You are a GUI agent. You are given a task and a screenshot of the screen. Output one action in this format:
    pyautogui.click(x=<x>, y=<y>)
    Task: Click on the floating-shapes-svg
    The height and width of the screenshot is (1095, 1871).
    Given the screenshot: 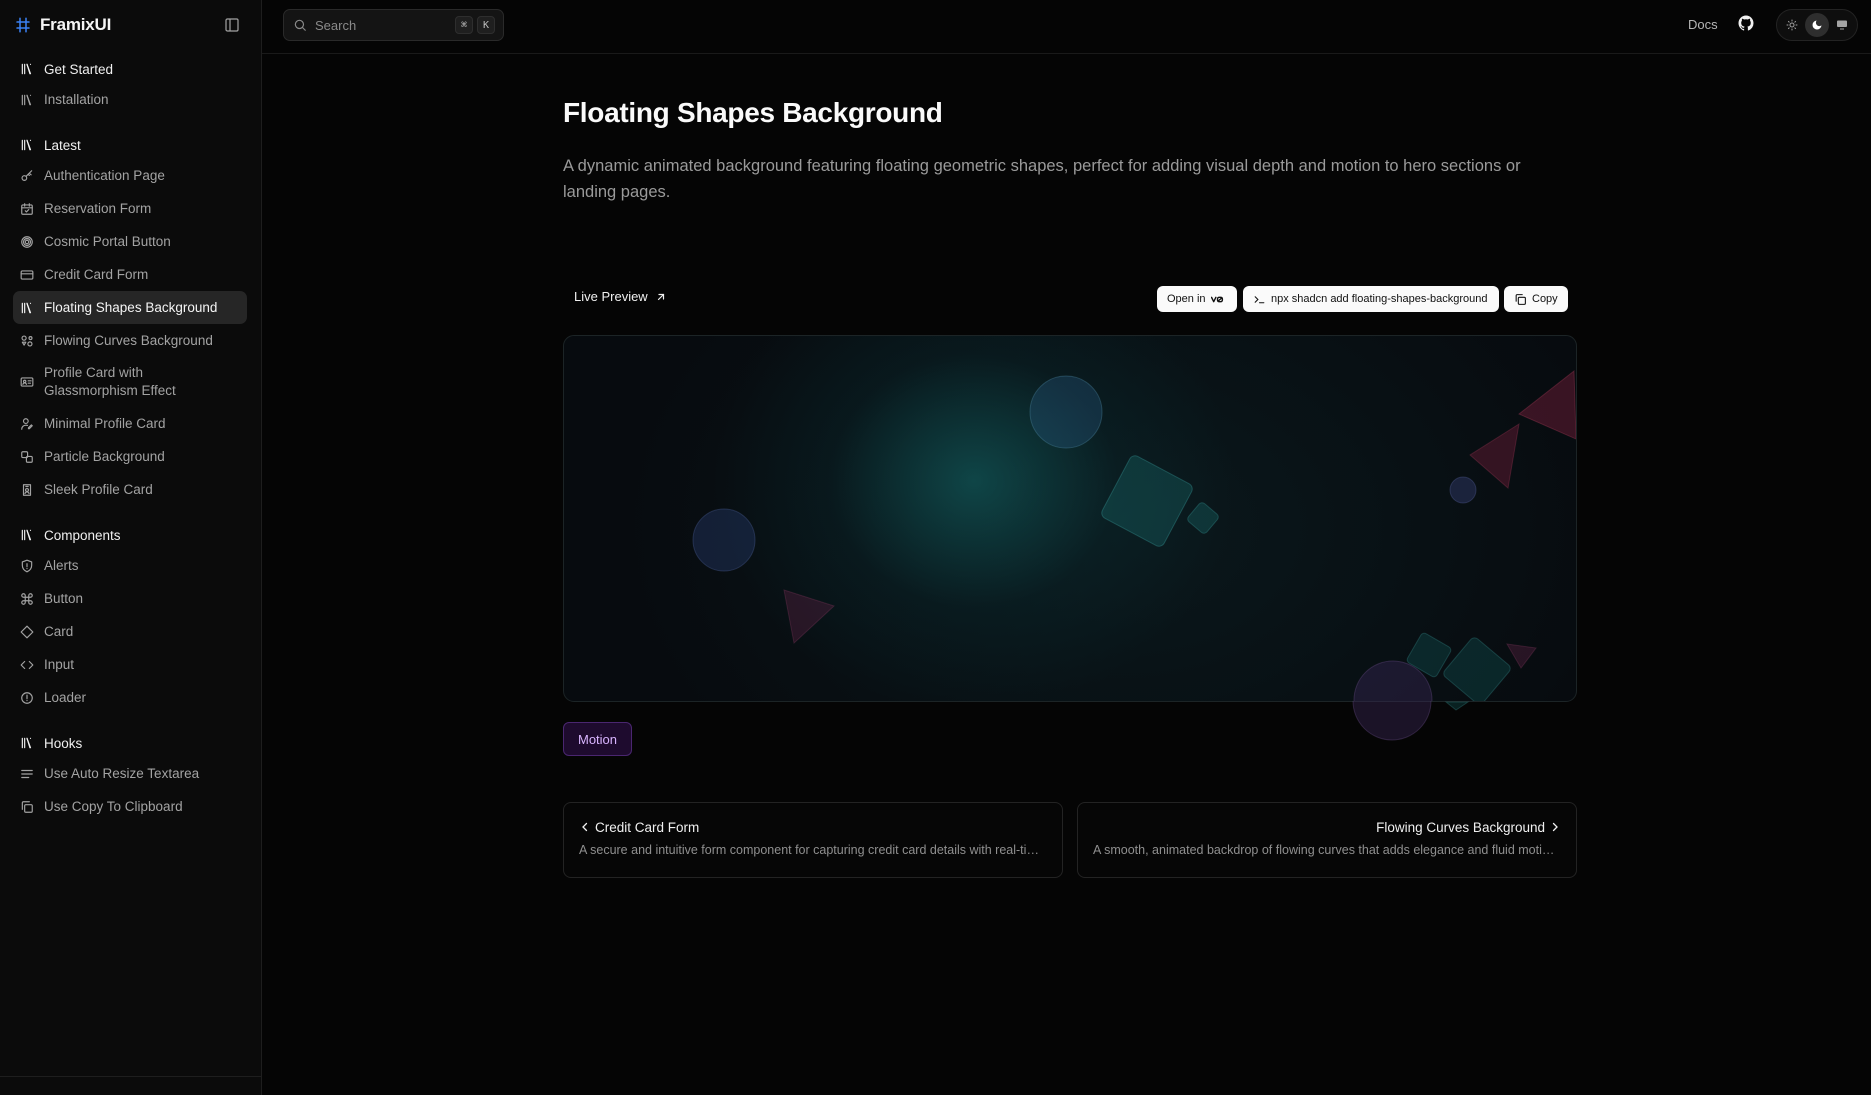 What is the action you would take?
    pyautogui.click(x=1134, y=535)
    